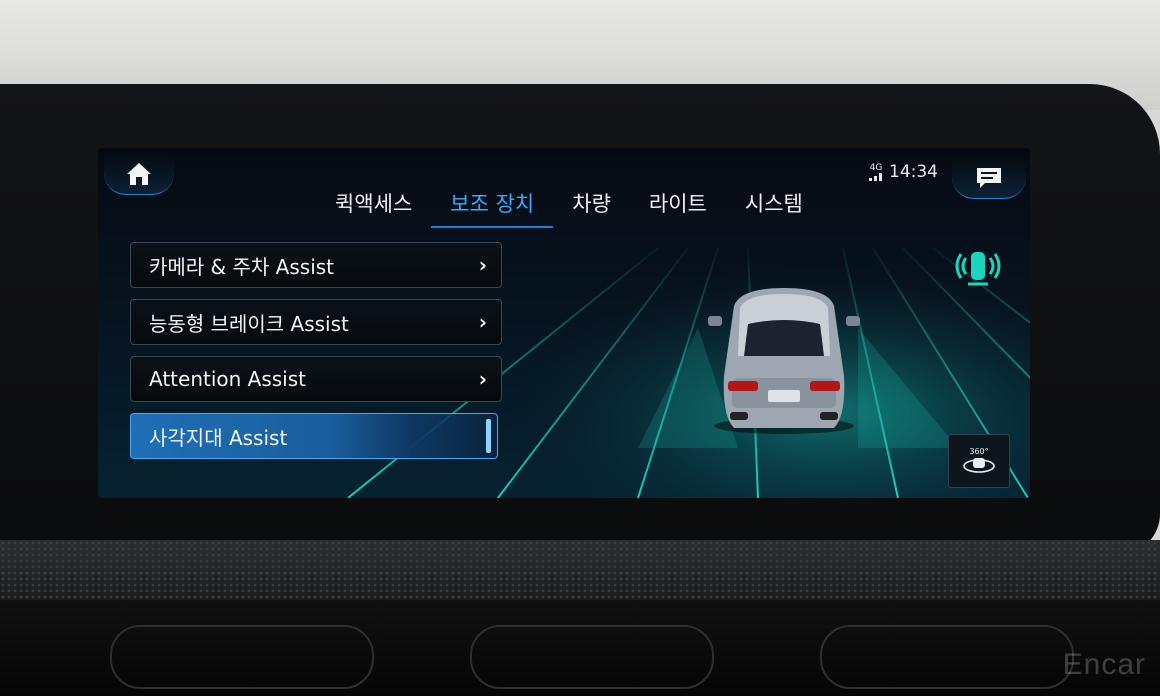 The width and height of the screenshot is (1160, 696). What do you see at coordinates (913, 172) in the screenshot?
I see `clock: 14:34` at bounding box center [913, 172].